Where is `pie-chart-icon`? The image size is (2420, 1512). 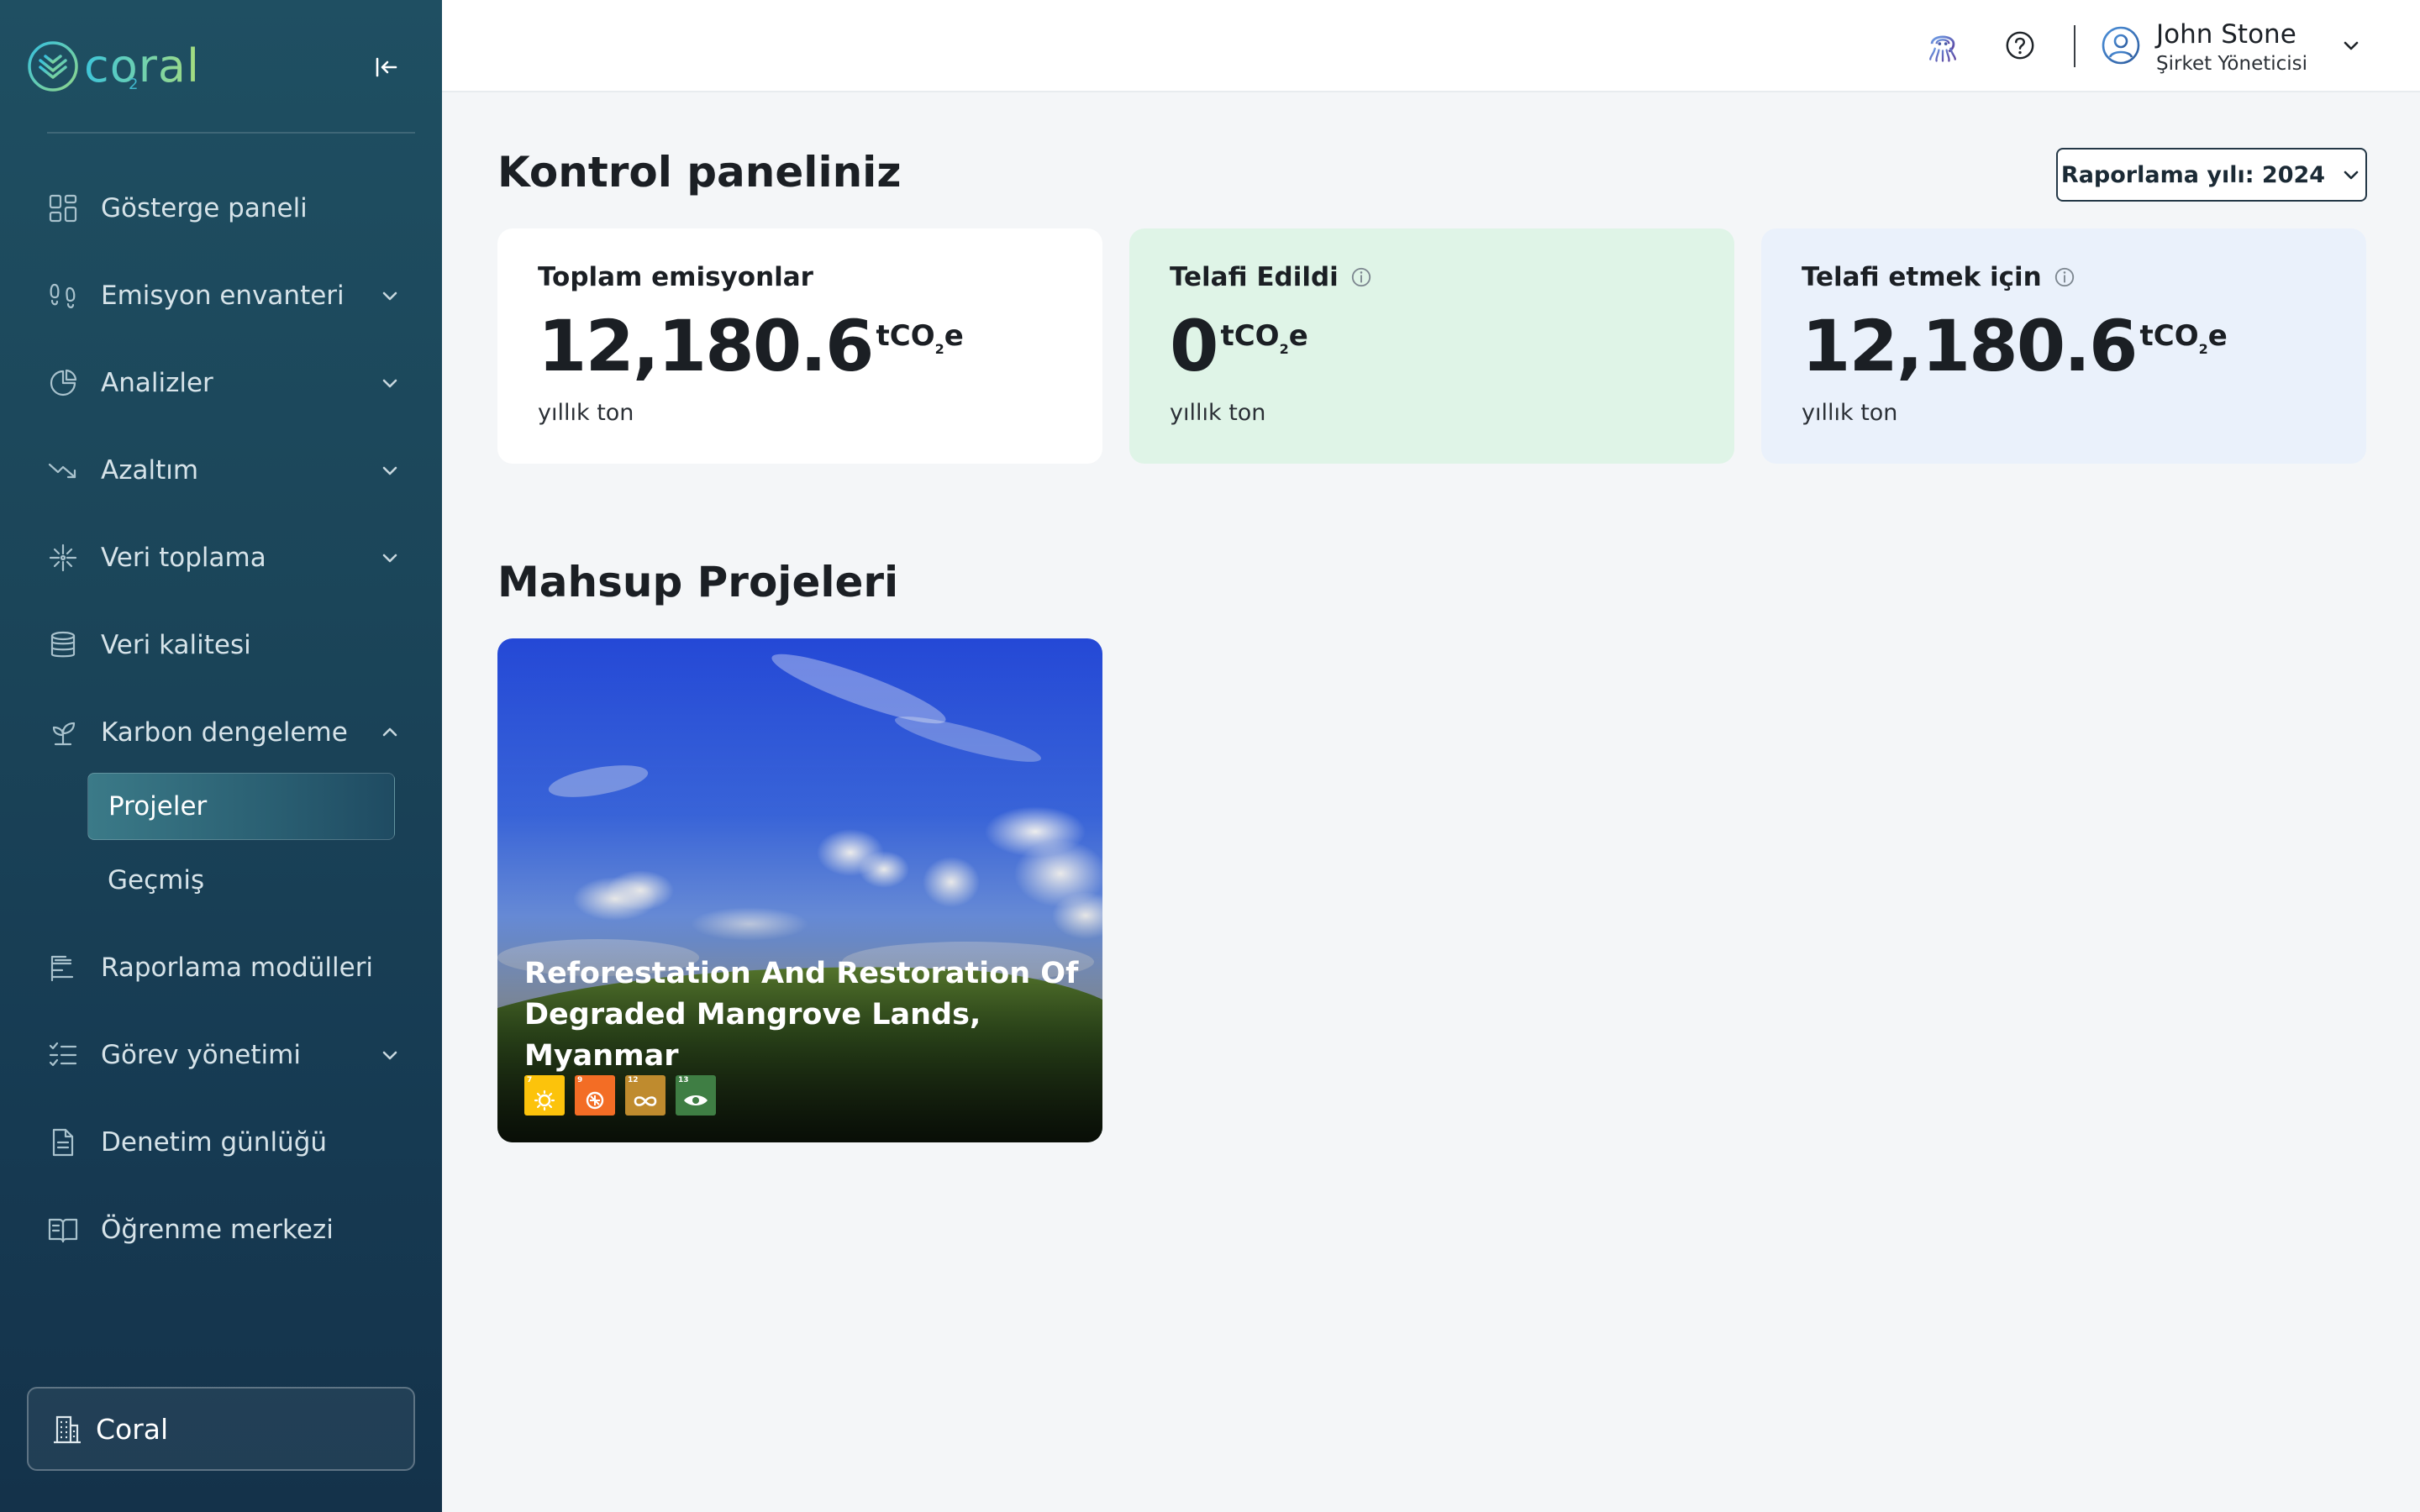
pie-chart-icon is located at coordinates (64, 383).